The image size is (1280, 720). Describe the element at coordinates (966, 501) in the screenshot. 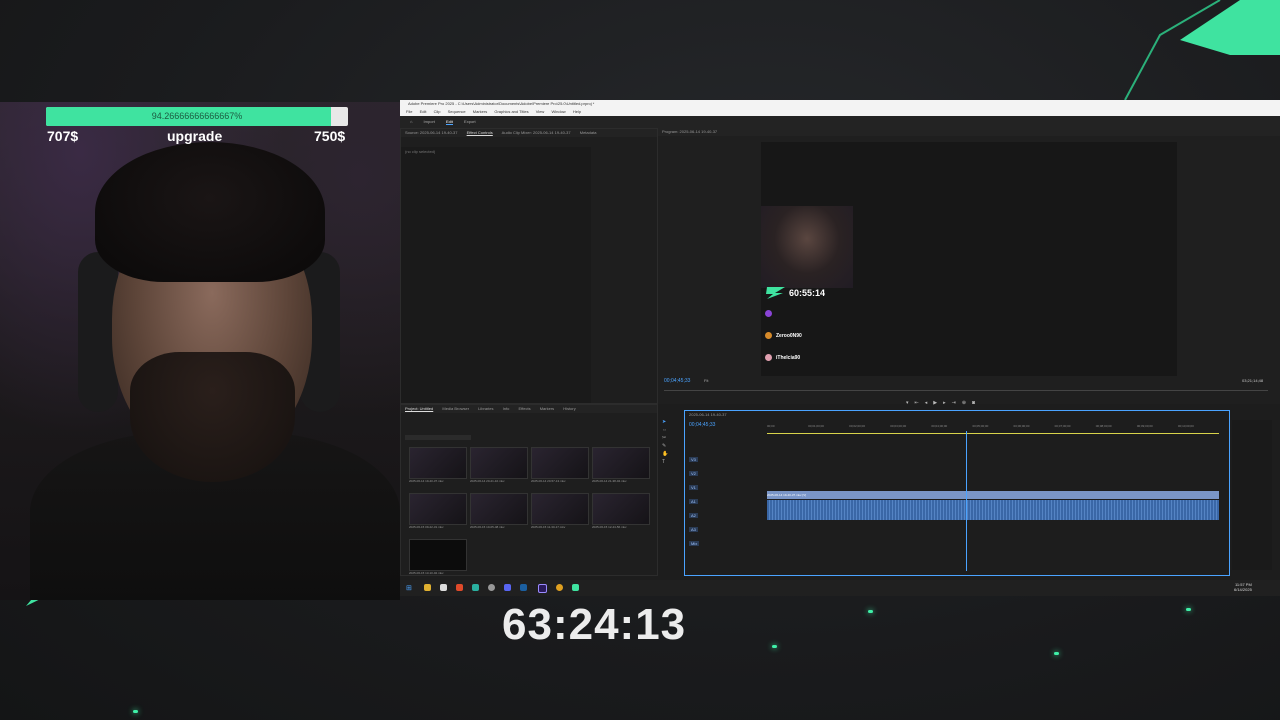

I see `playhead` at that location.